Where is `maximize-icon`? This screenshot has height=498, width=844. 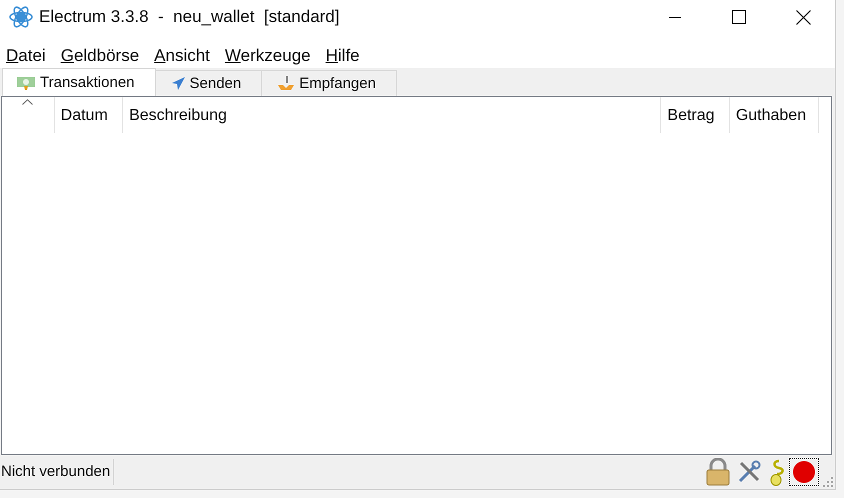 maximize-icon is located at coordinates (739, 17).